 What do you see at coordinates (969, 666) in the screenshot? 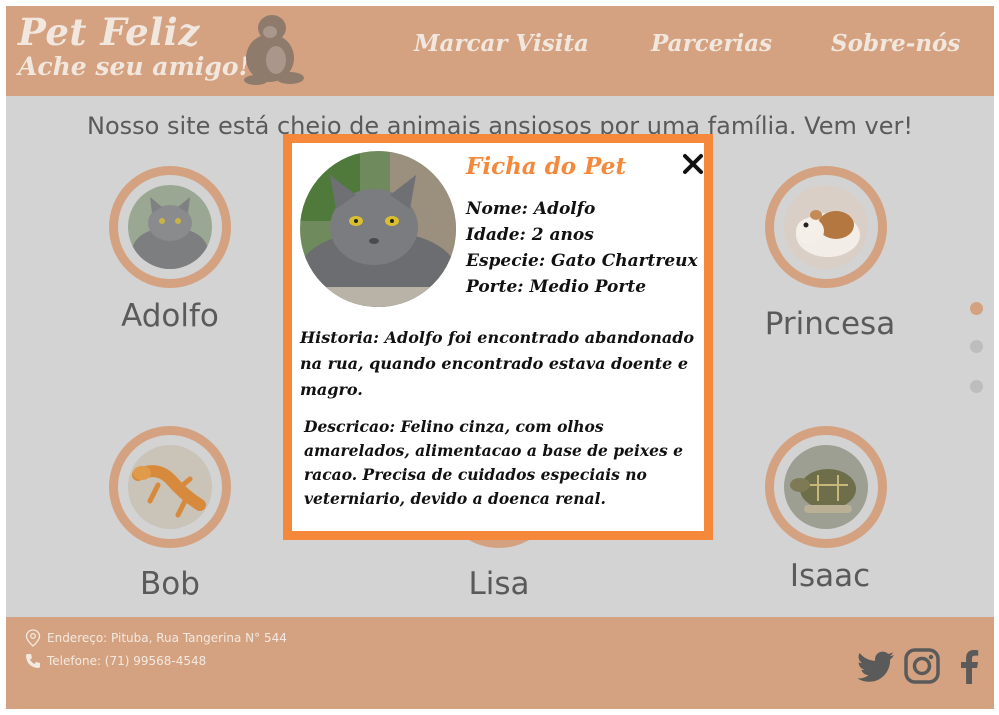
I see `facebook-icon` at bounding box center [969, 666].